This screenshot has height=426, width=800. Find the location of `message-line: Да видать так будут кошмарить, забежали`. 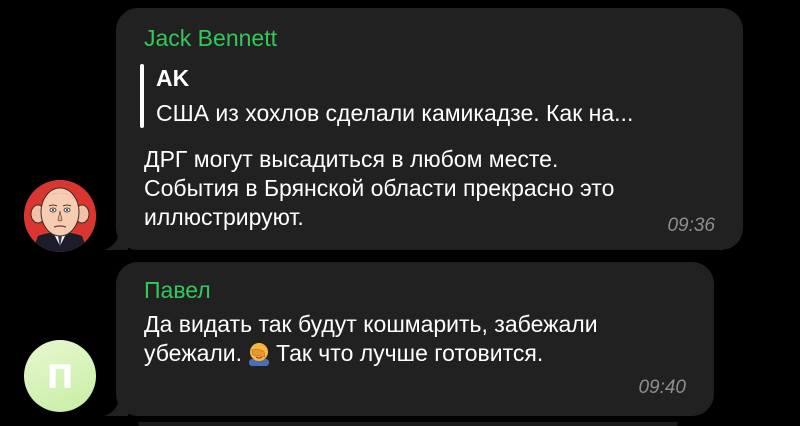

message-line: Да видать так будут кошмарить, забежали is located at coordinates (371, 324).